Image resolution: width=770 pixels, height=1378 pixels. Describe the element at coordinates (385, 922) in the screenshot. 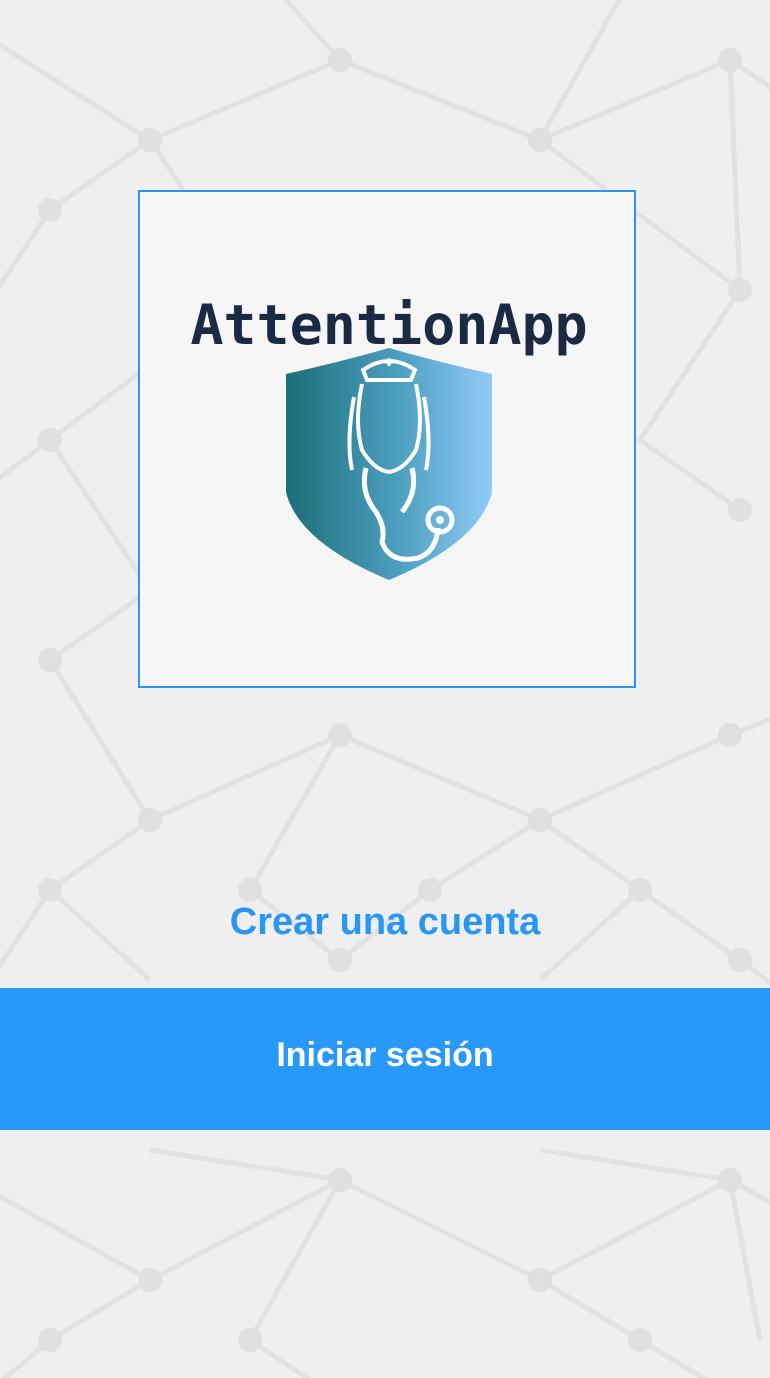

I see `create-account-link: Crear una cuenta` at that location.